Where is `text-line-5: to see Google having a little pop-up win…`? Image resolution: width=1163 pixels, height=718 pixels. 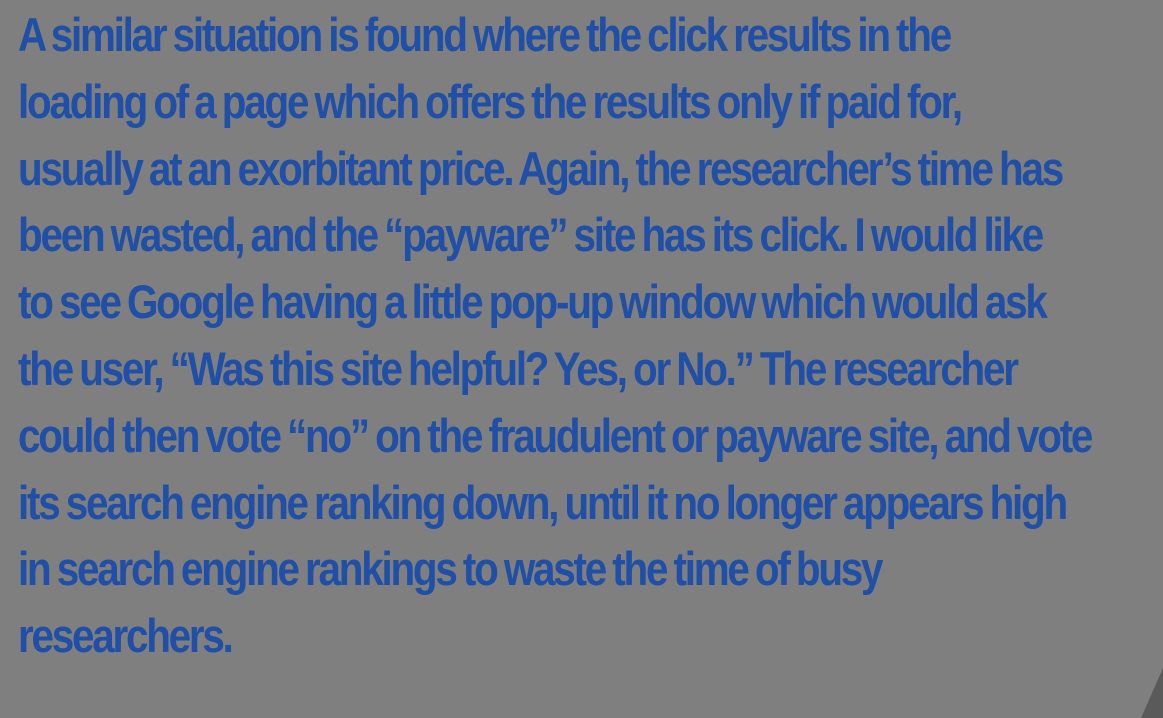 text-line-5: to see Google having a little pop-up win… is located at coordinates (533, 302).